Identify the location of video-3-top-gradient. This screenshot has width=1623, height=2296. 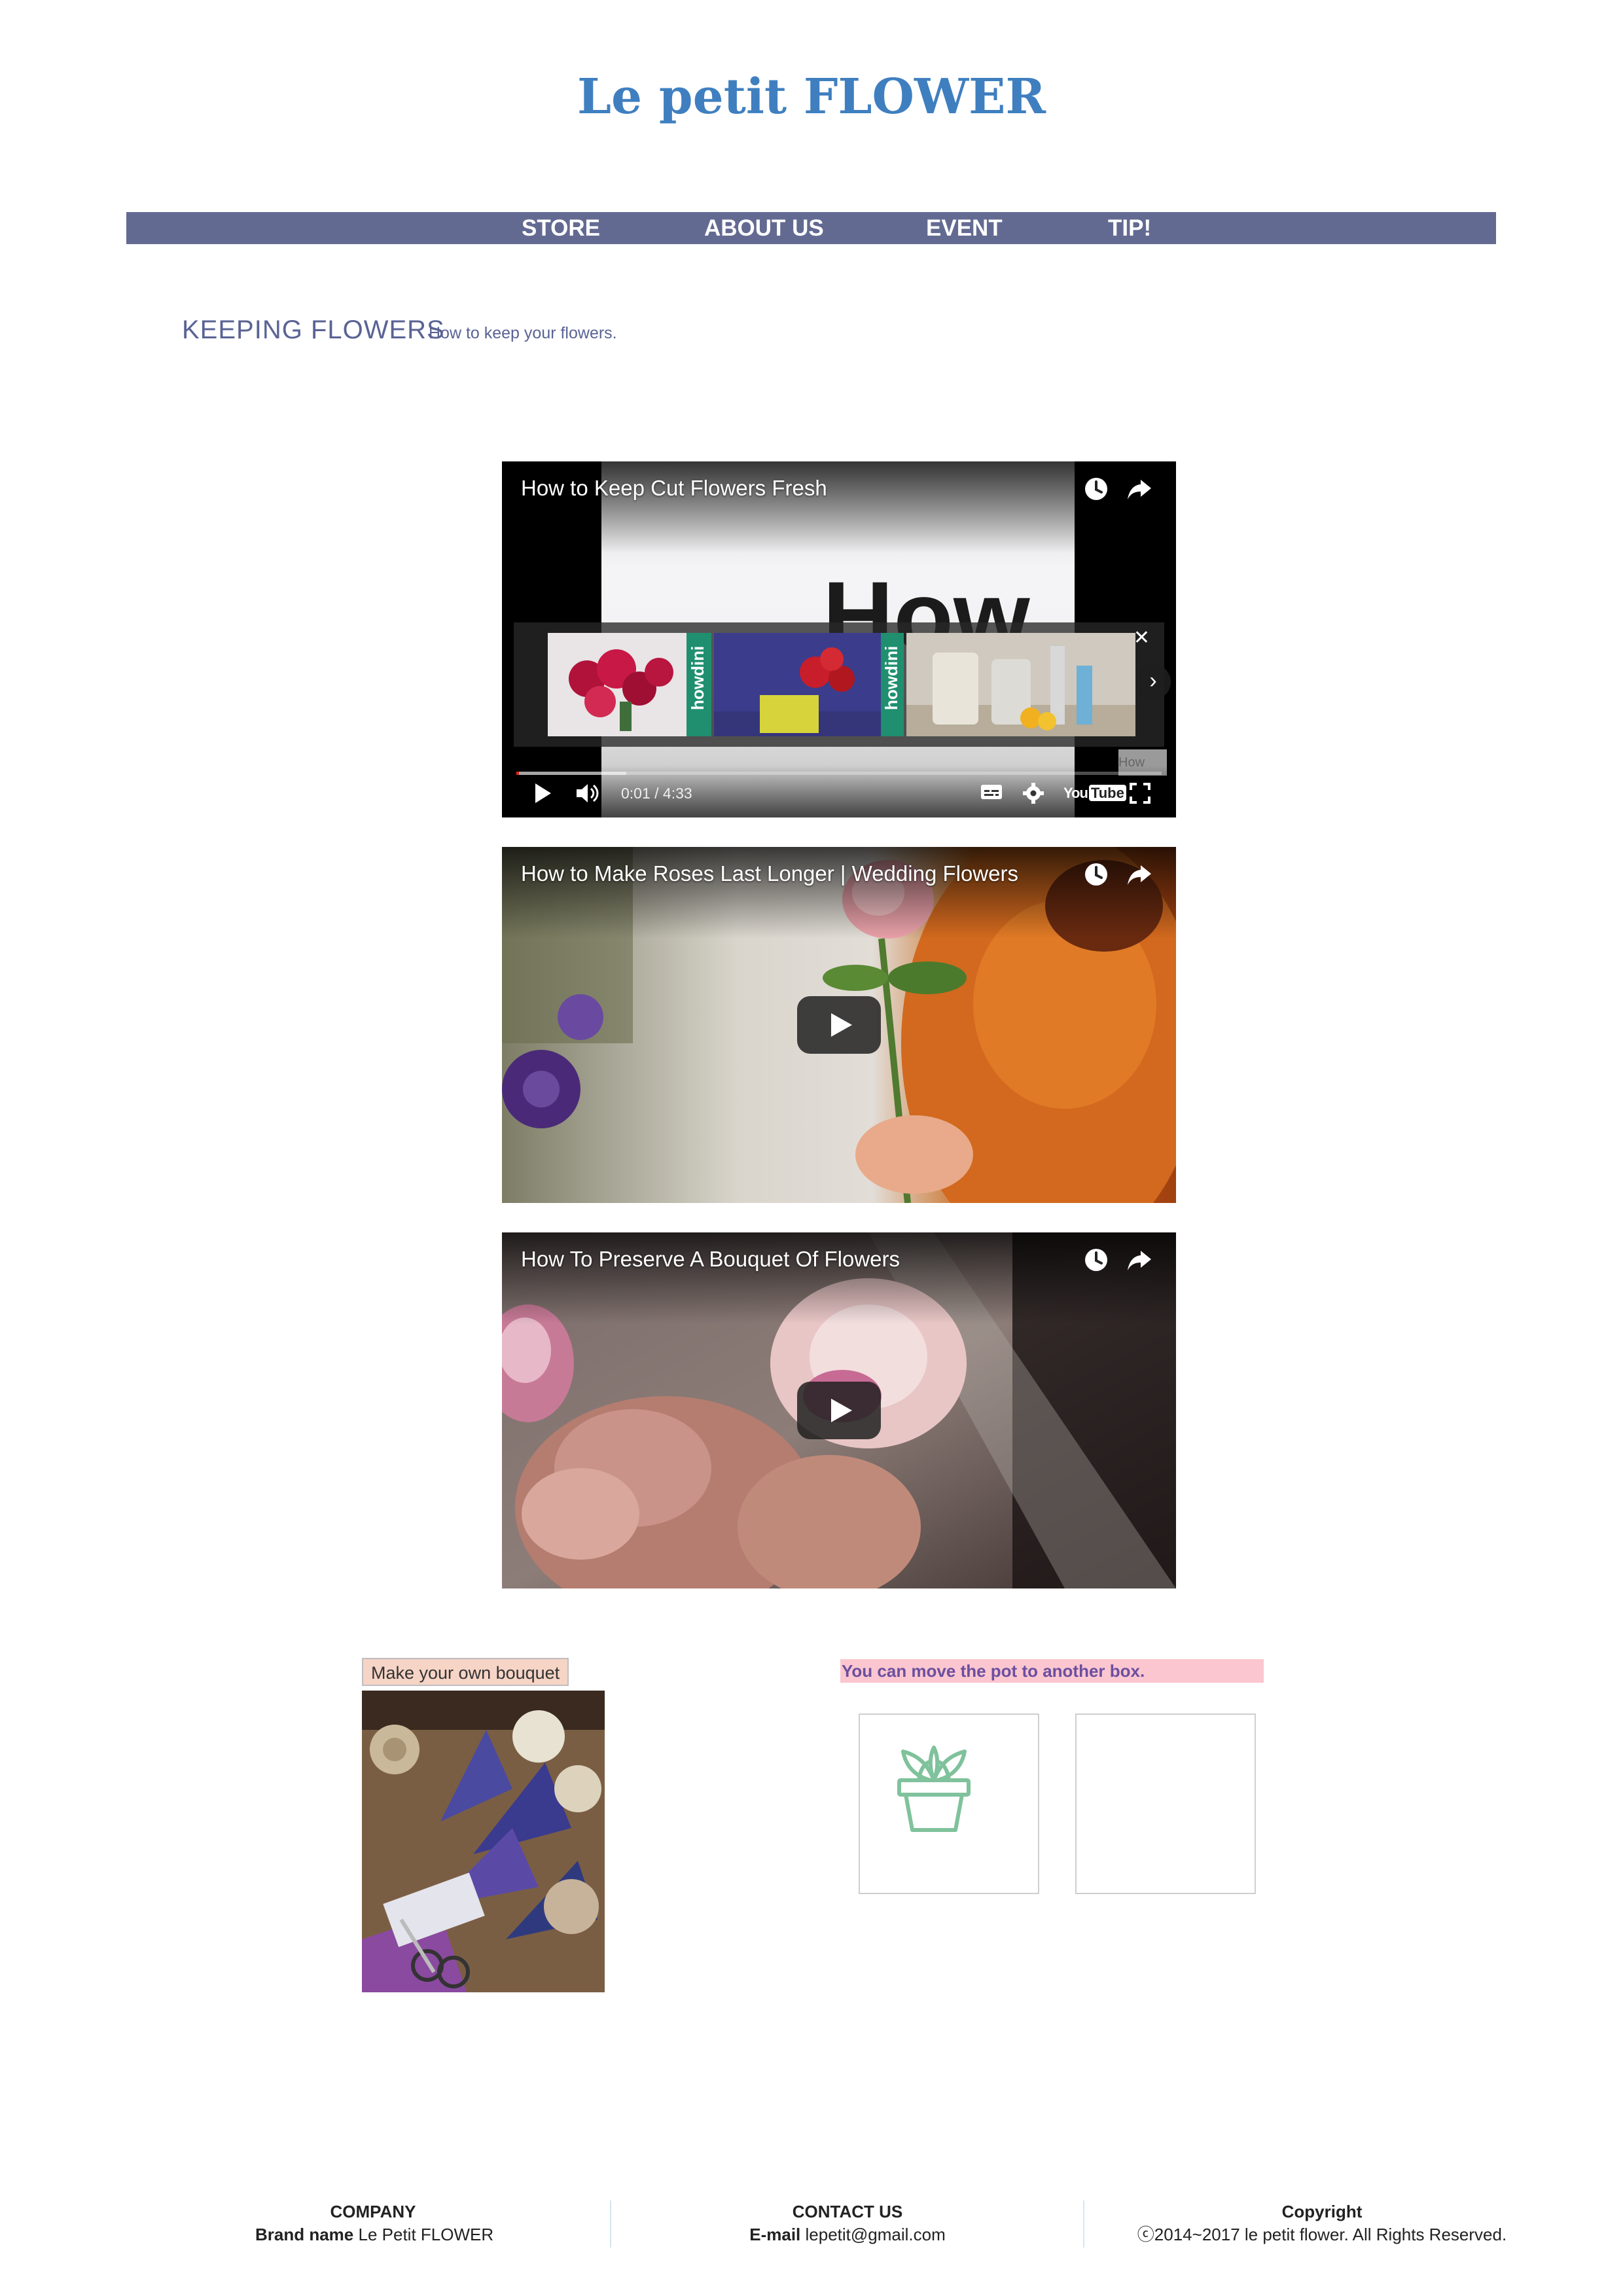
(839, 1278).